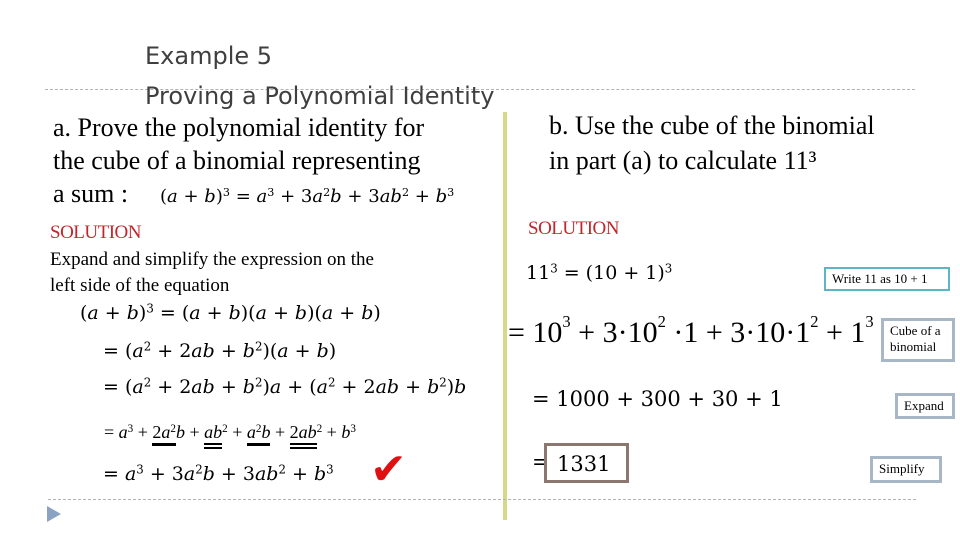 This screenshot has height=540, width=960. What do you see at coordinates (683, 160) in the screenshot?
I see `part-b-prompt-line2: in part (a) to calculate 11³` at bounding box center [683, 160].